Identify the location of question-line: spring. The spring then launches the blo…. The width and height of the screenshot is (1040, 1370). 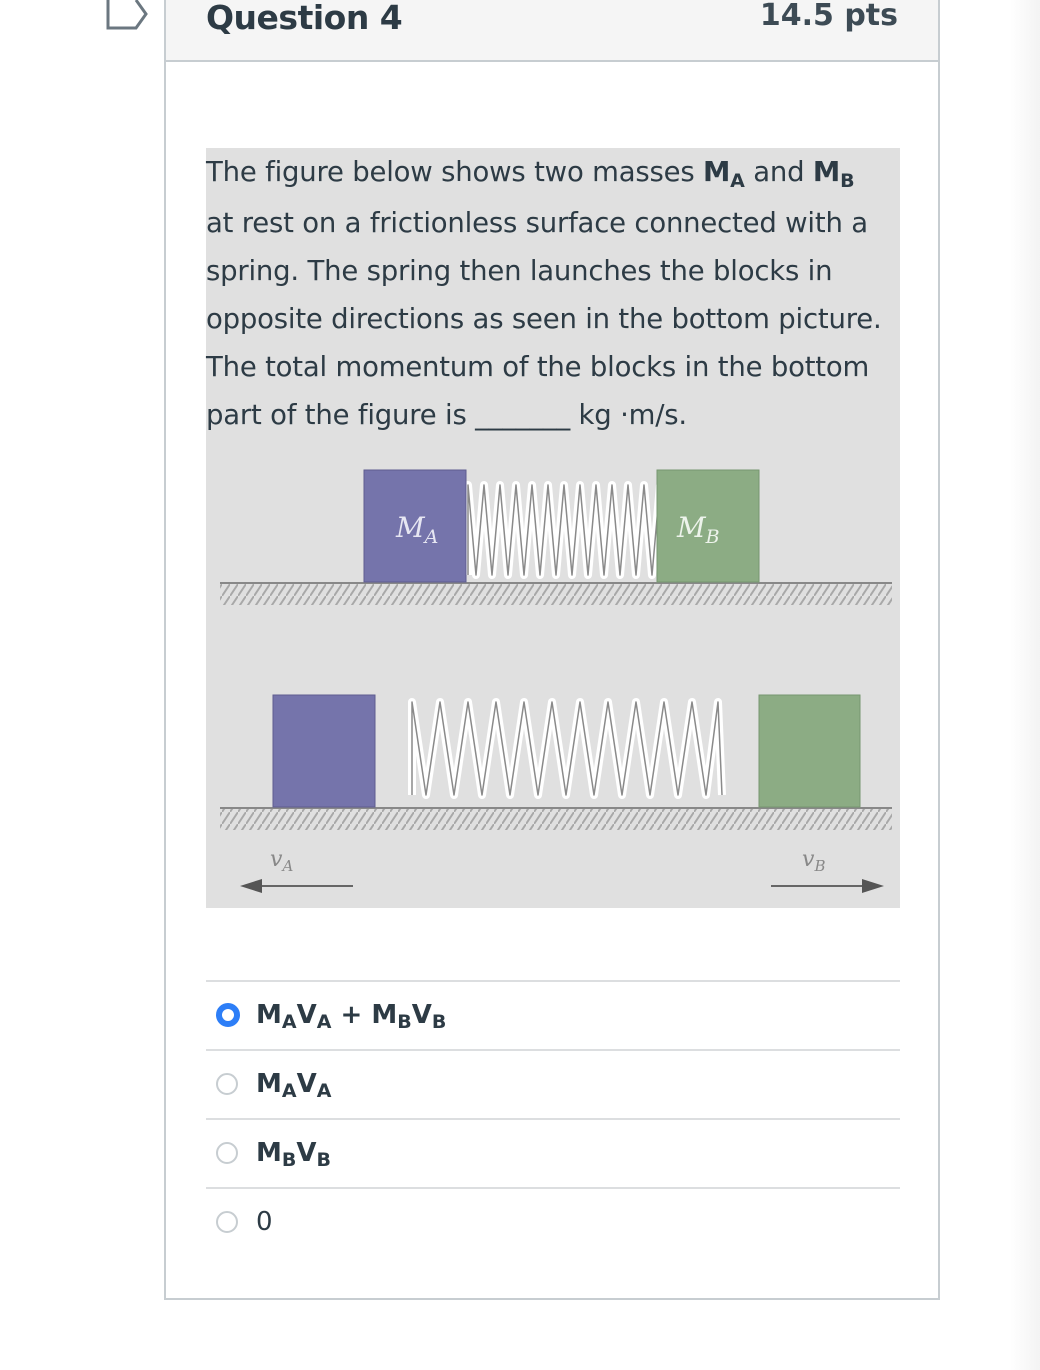
(519, 271).